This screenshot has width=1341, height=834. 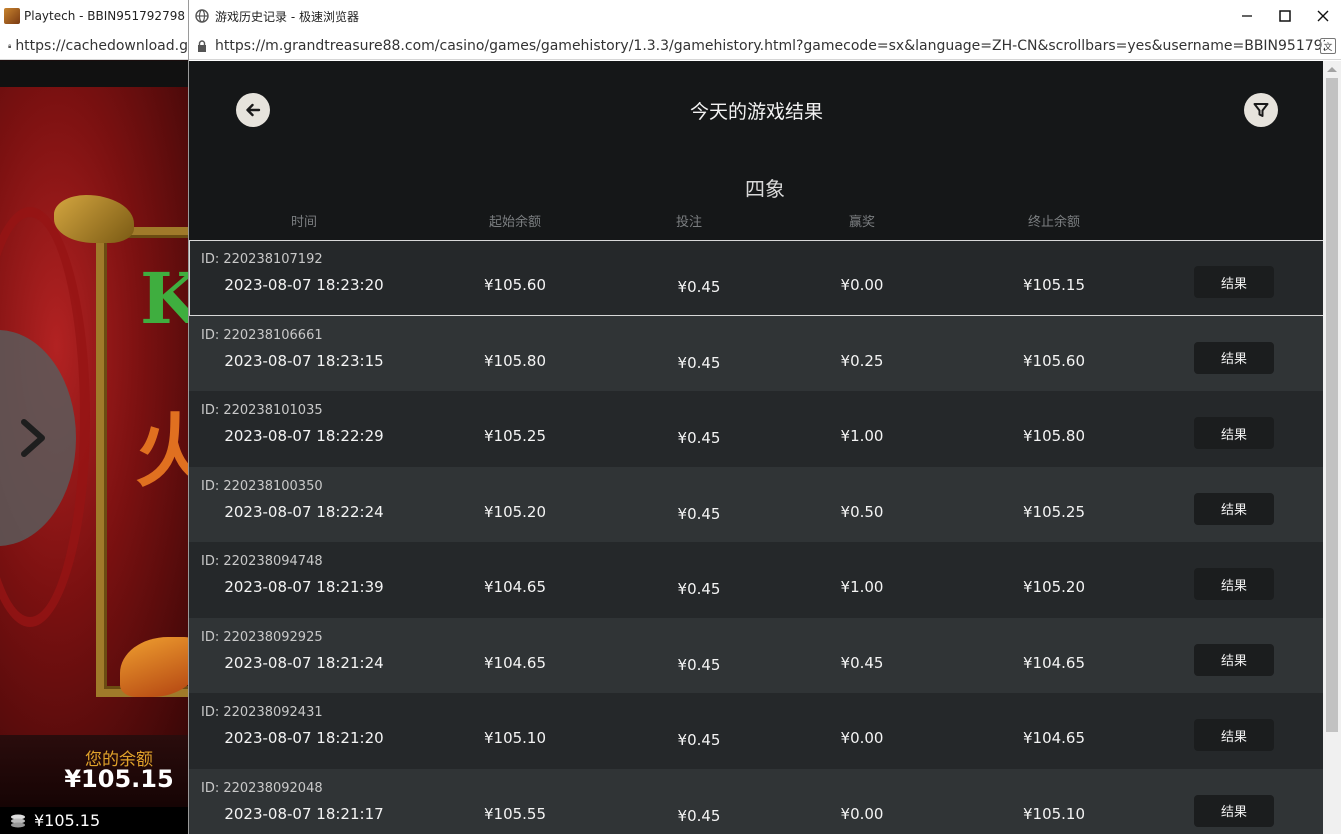 What do you see at coordinates (515, 360) in the screenshot?
I see `row-start-balance: ¥105.80` at bounding box center [515, 360].